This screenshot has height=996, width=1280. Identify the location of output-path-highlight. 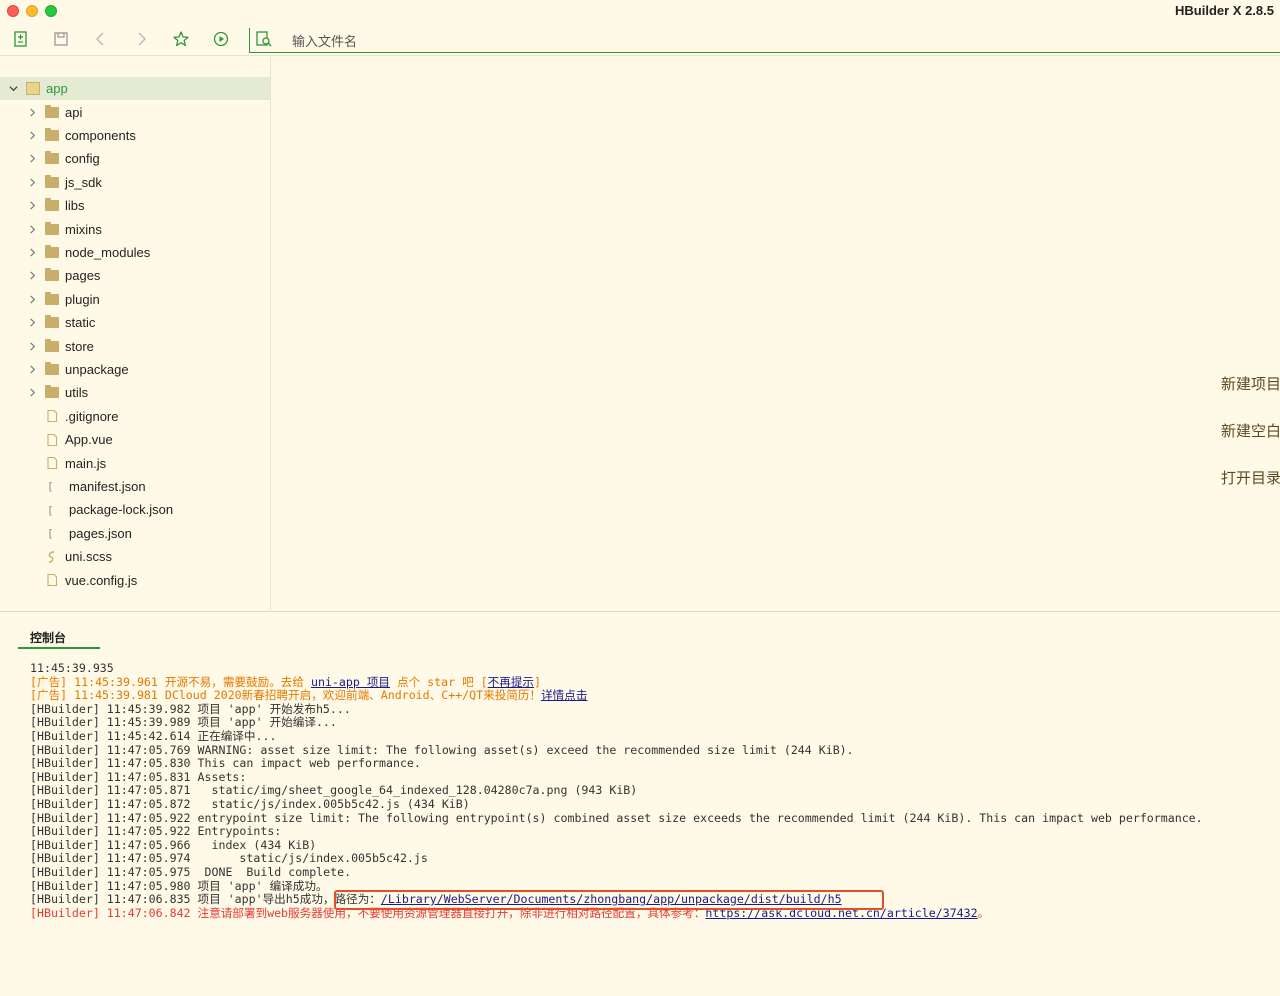
(609, 900).